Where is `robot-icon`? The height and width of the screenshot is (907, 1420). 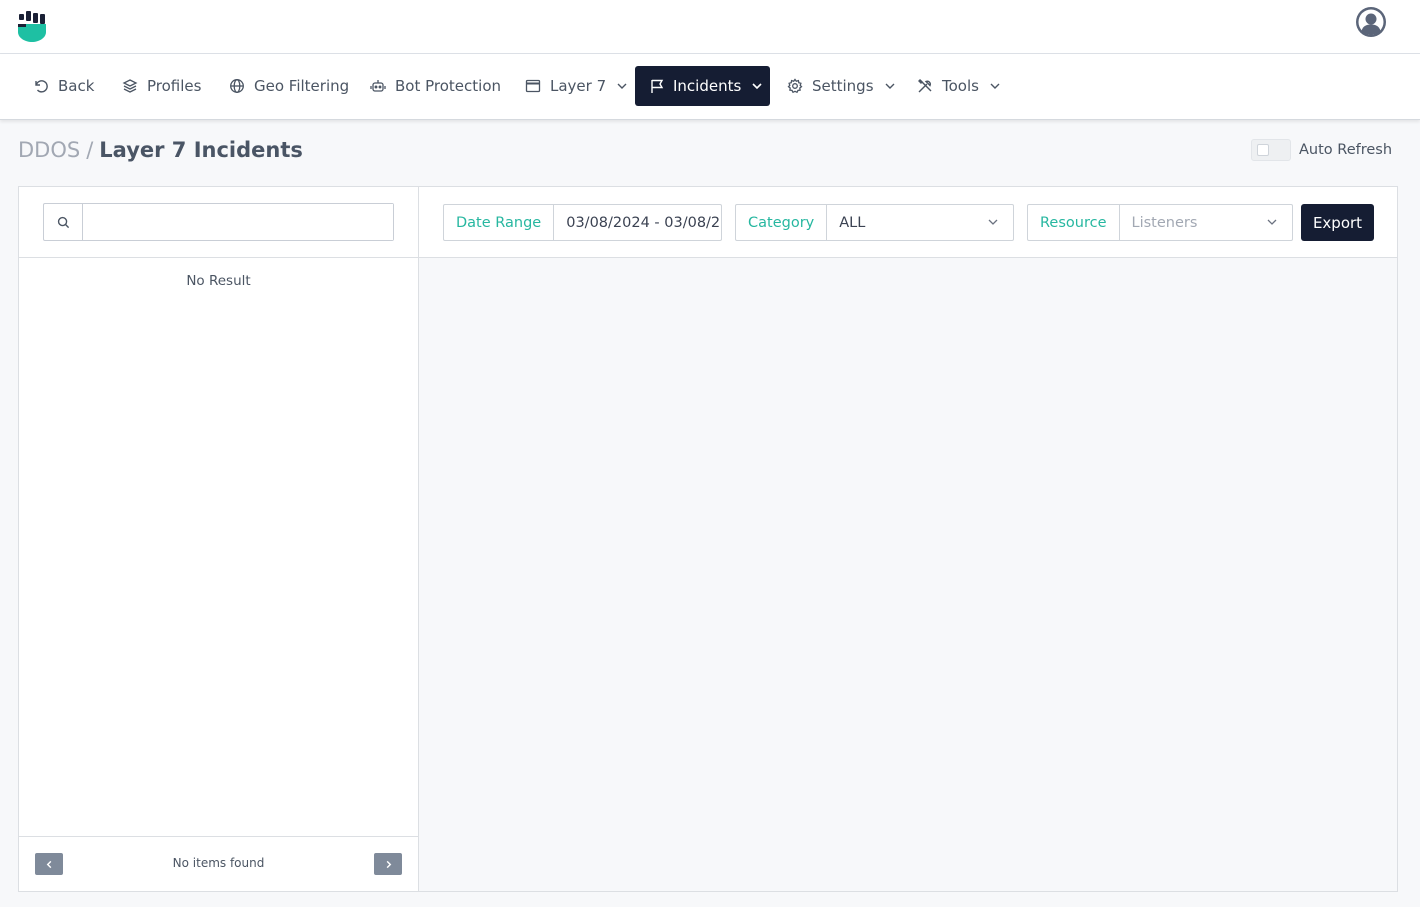
robot-icon is located at coordinates (378, 86).